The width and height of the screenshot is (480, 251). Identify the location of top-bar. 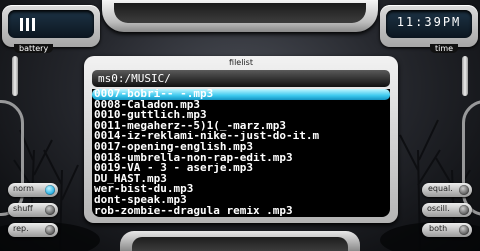
(240, 16).